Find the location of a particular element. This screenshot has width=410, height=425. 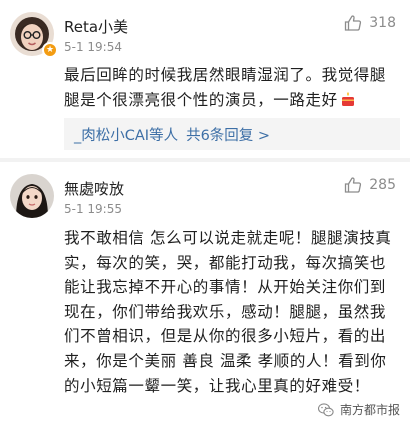

comment-timestamp: 5-1 19:54 is located at coordinates (93, 47).